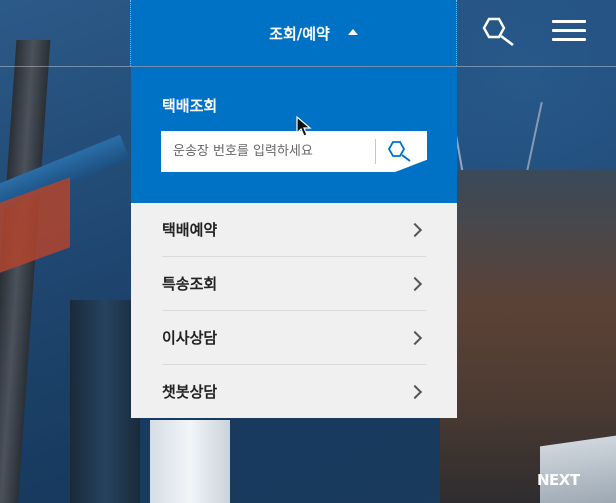 The image size is (616, 503). I want to click on tracking-section: 택배조회, so click(294, 135).